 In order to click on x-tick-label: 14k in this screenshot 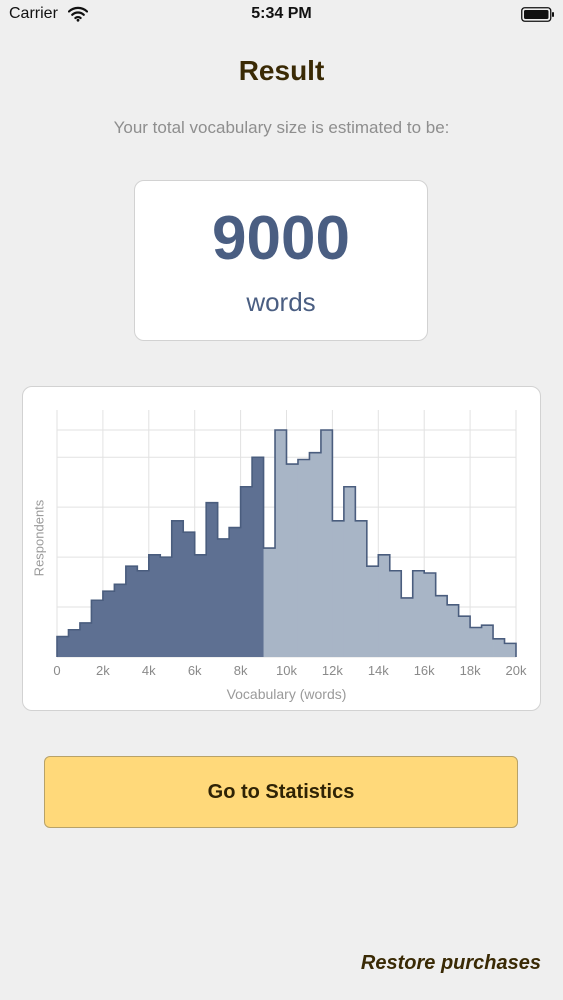, I will do `click(378, 670)`.